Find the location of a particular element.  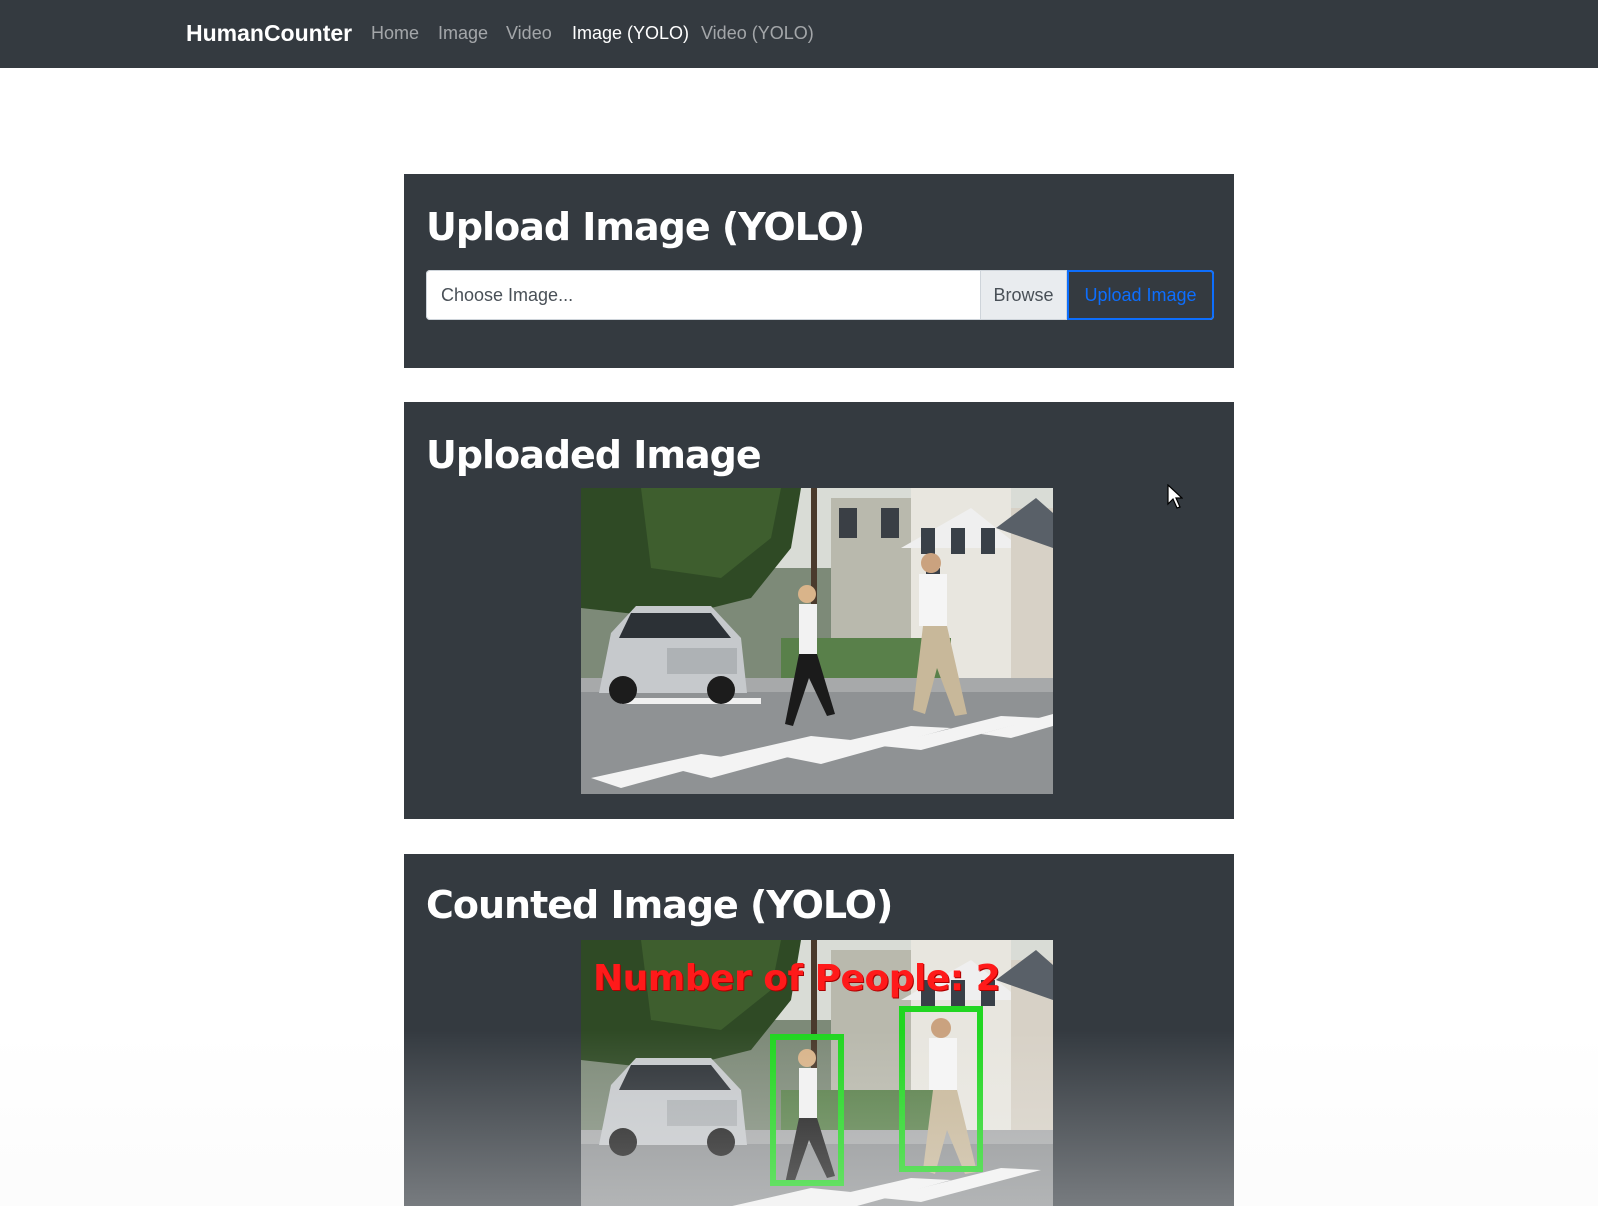

street-scene-image is located at coordinates (817, 641).